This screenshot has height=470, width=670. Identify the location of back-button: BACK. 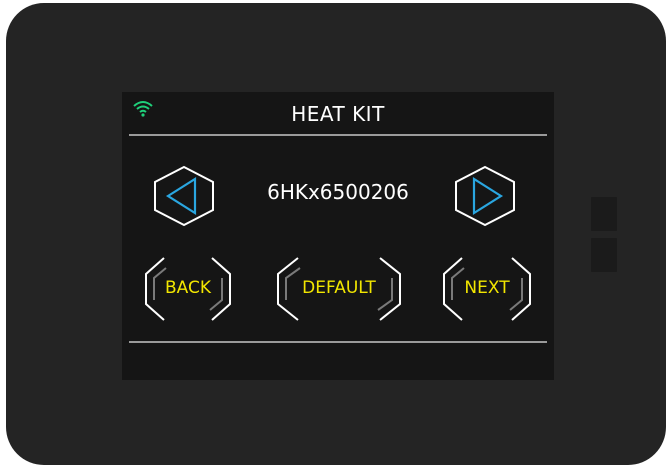
(188, 289).